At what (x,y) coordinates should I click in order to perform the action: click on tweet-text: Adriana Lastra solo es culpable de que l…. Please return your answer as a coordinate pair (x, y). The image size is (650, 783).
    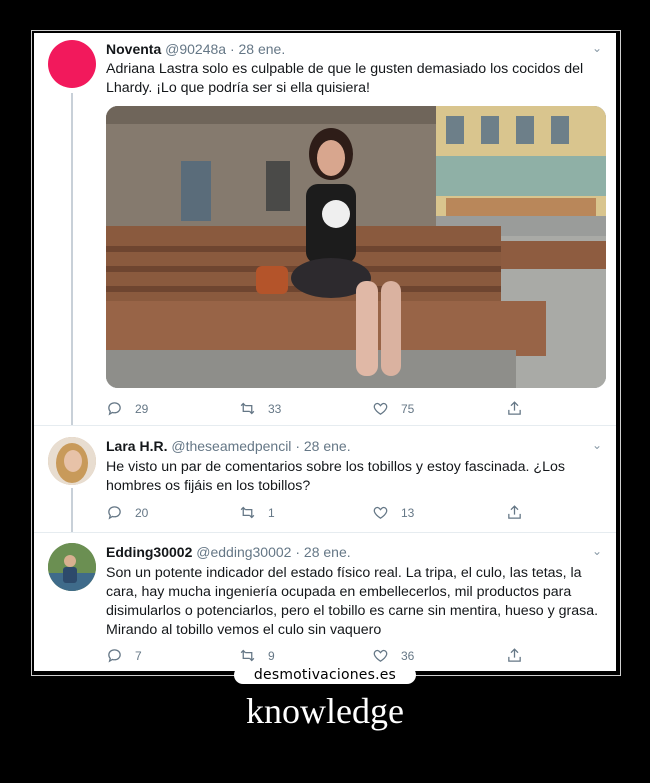
    Looking at the image, I should click on (345, 78).